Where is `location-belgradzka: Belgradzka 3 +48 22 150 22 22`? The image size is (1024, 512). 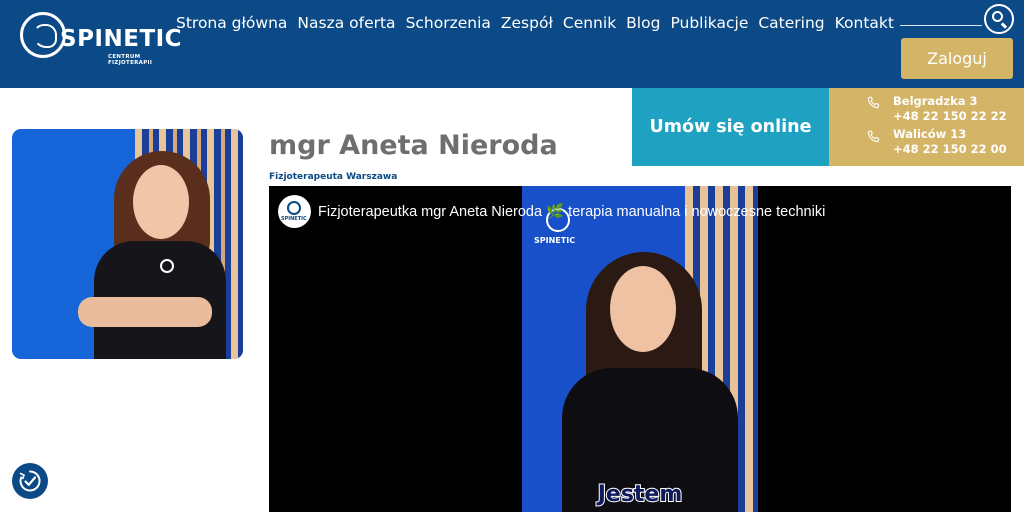
location-belgradzka: Belgradzka 3 +48 22 150 22 22 is located at coordinates (950, 109).